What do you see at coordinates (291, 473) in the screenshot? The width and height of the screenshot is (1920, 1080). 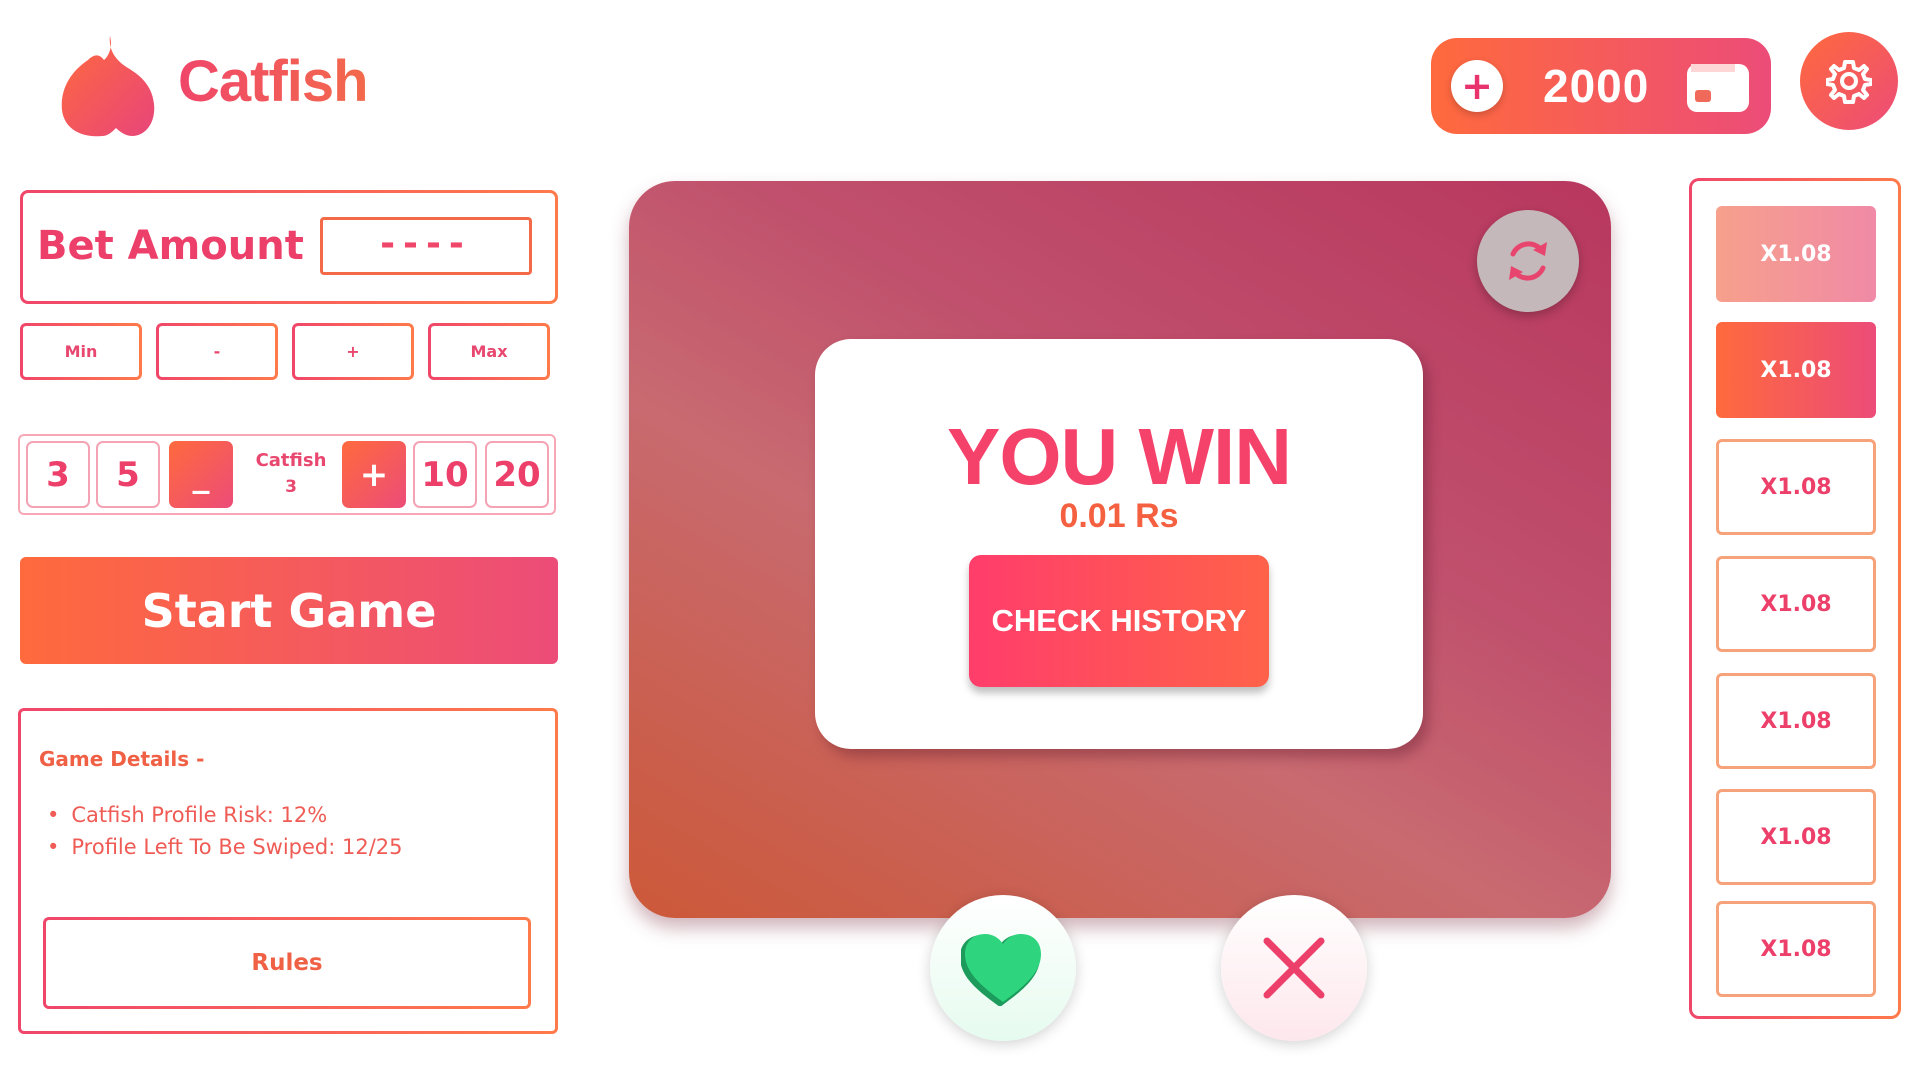 I see `catfish-count-display: Catfish 3` at bounding box center [291, 473].